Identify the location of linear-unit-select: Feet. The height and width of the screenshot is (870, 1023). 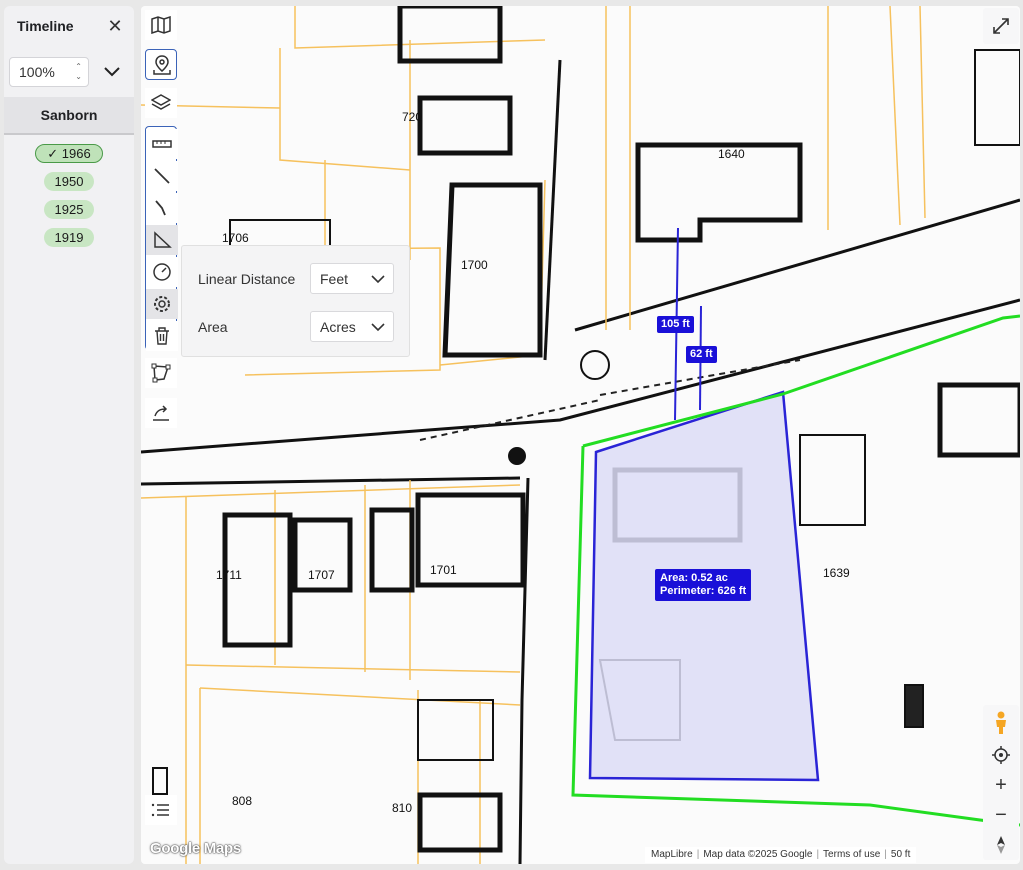
(352, 278).